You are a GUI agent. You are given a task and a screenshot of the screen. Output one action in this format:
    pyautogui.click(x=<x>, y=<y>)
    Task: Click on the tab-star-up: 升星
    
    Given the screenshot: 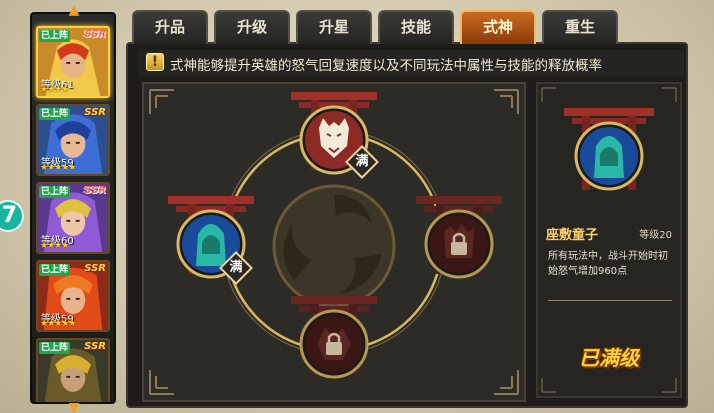 What is the action you would take?
    pyautogui.click(x=334, y=27)
    